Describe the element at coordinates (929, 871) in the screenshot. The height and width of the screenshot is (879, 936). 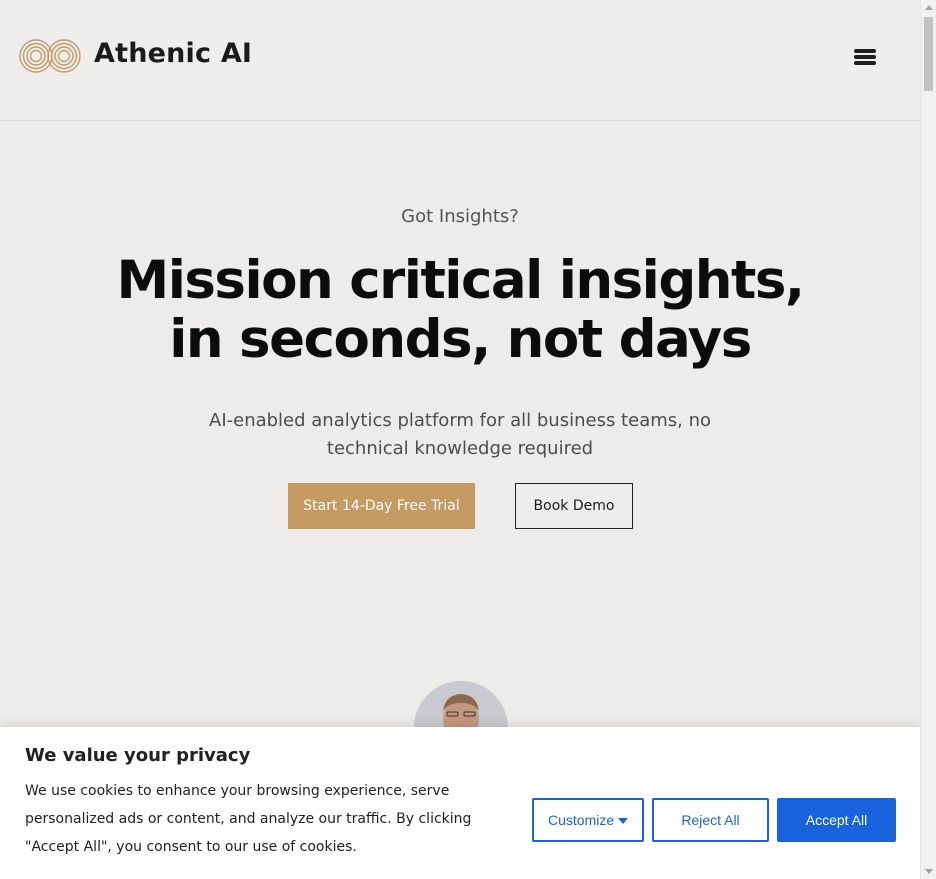
I see `scroll-down-arrow-icon` at that location.